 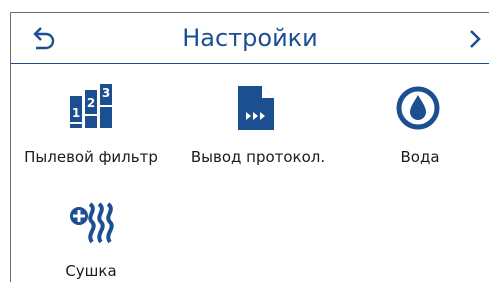 What do you see at coordinates (91, 157) in the screenshot?
I see `tile-label: Пылевой фильтр` at bounding box center [91, 157].